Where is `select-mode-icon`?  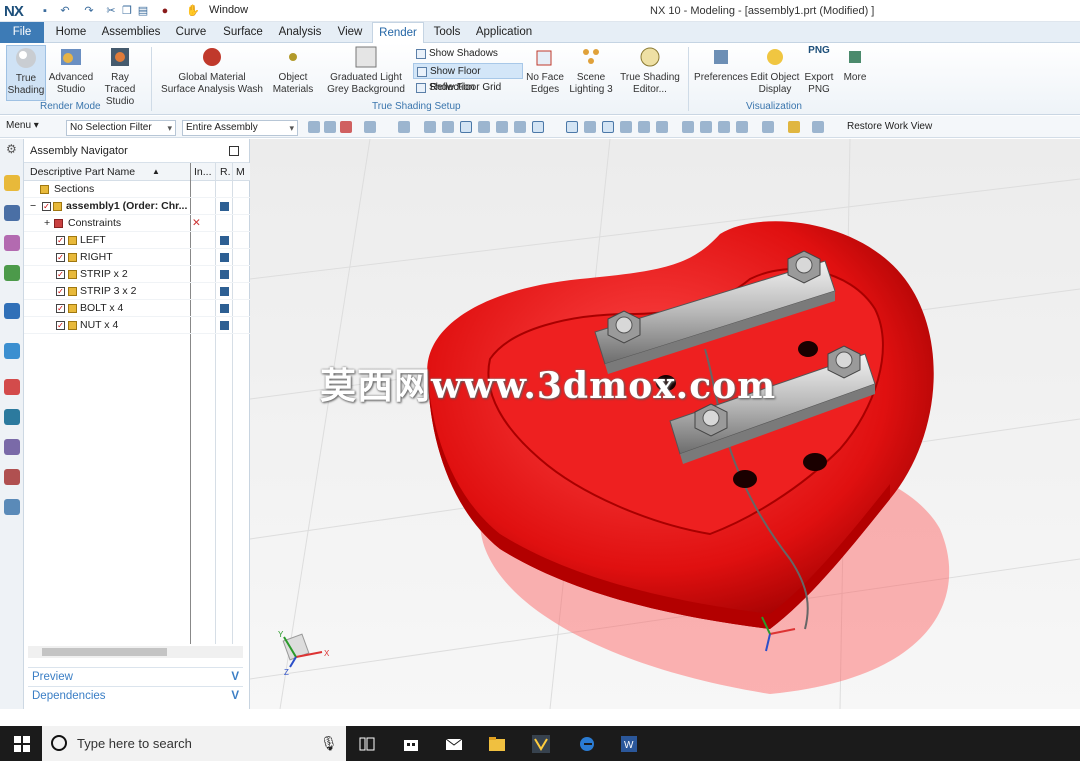
select-mode-icon is located at coordinates (330, 127).